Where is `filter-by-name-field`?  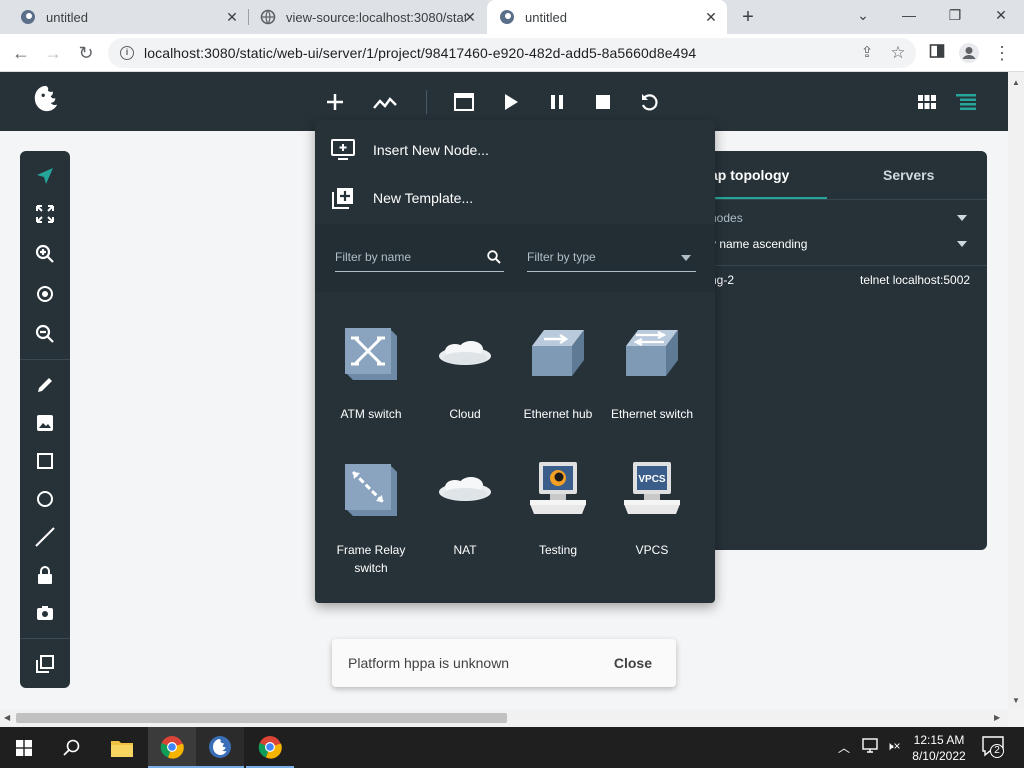 filter-by-name-field is located at coordinates (419, 258).